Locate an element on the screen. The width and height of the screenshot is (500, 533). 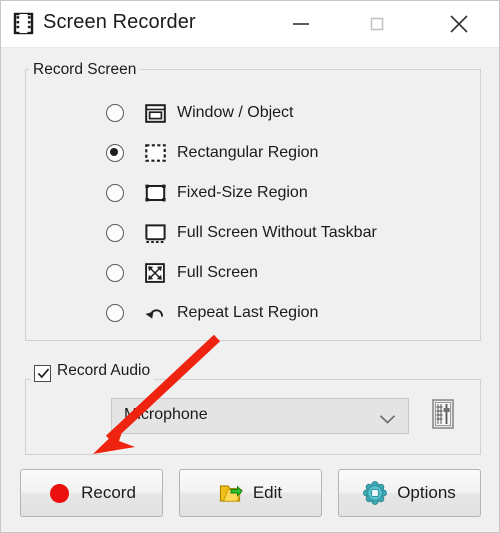
dashed-rectangle-icon is located at coordinates (155, 153).